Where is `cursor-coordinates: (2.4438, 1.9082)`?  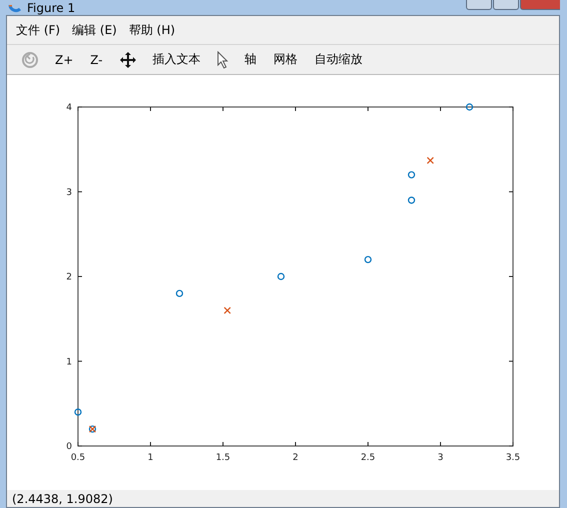
cursor-coordinates: (2.4438, 1.9082) is located at coordinates (62, 499).